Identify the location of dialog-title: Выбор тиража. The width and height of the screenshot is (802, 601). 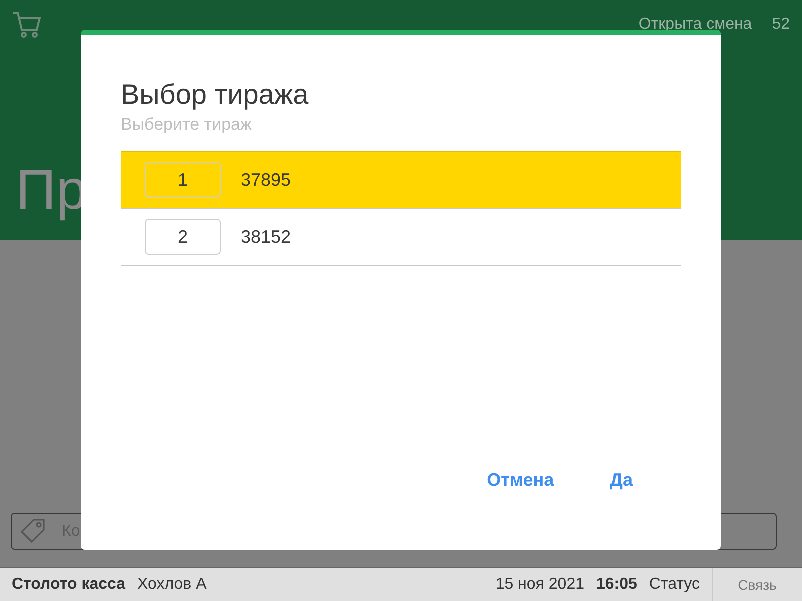
(215, 95).